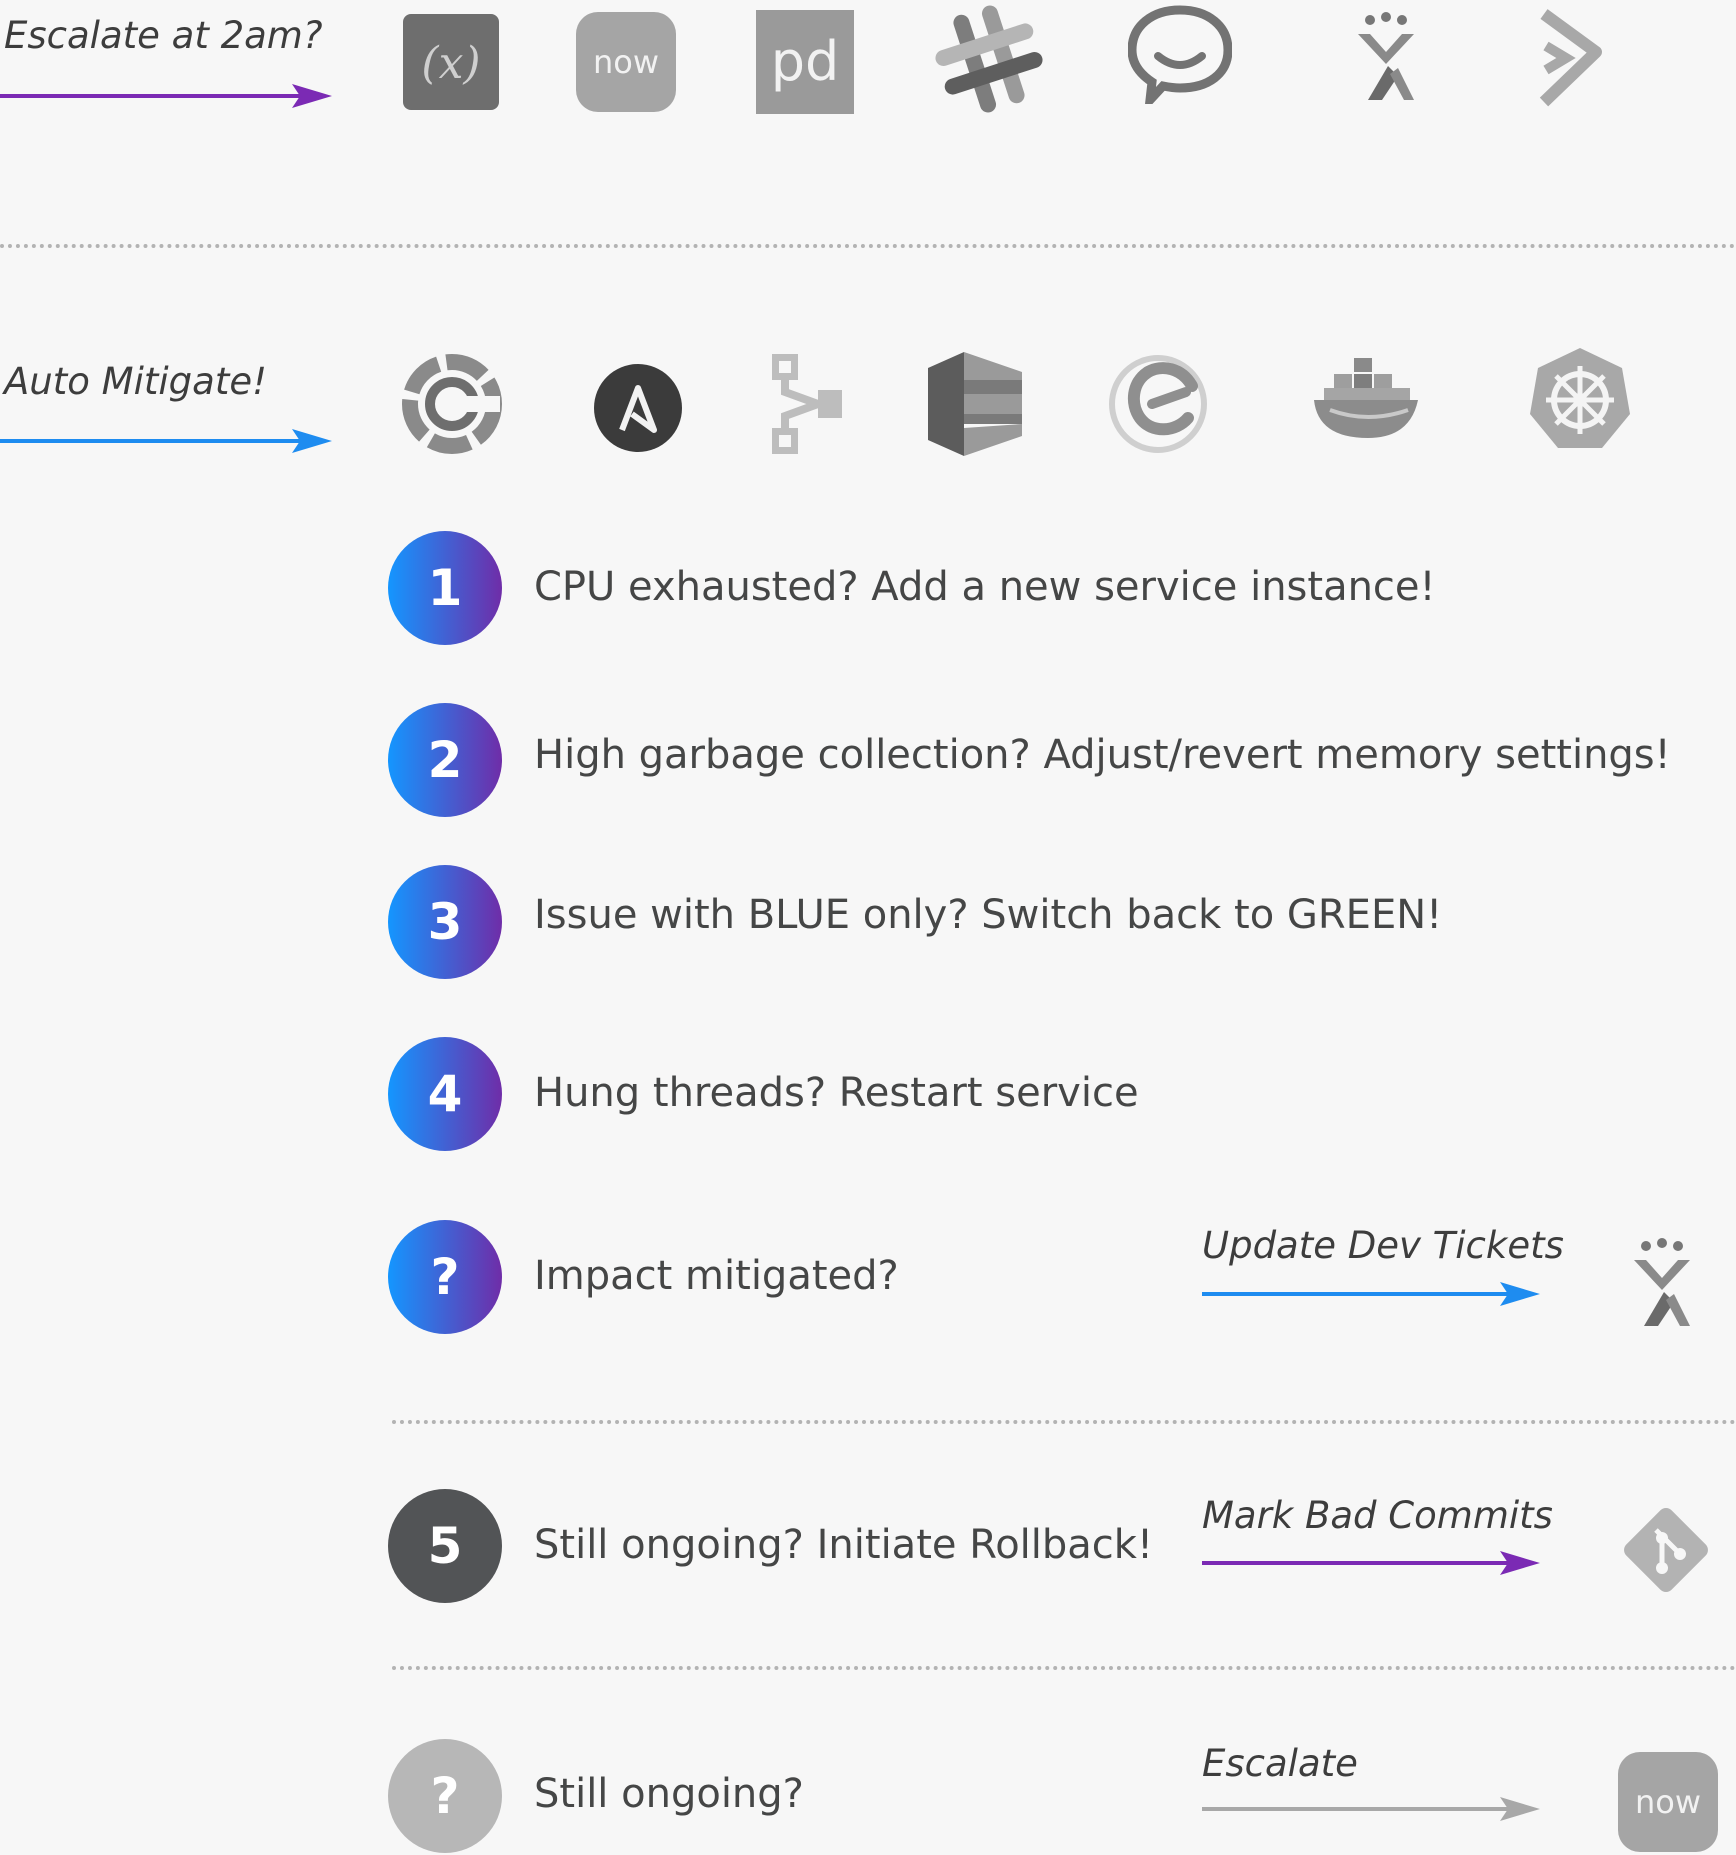 Image resolution: width=1736 pixels, height=1855 pixels. I want to click on update-dev-tickets-label: Update Dev Tickets, so click(1383, 1245).